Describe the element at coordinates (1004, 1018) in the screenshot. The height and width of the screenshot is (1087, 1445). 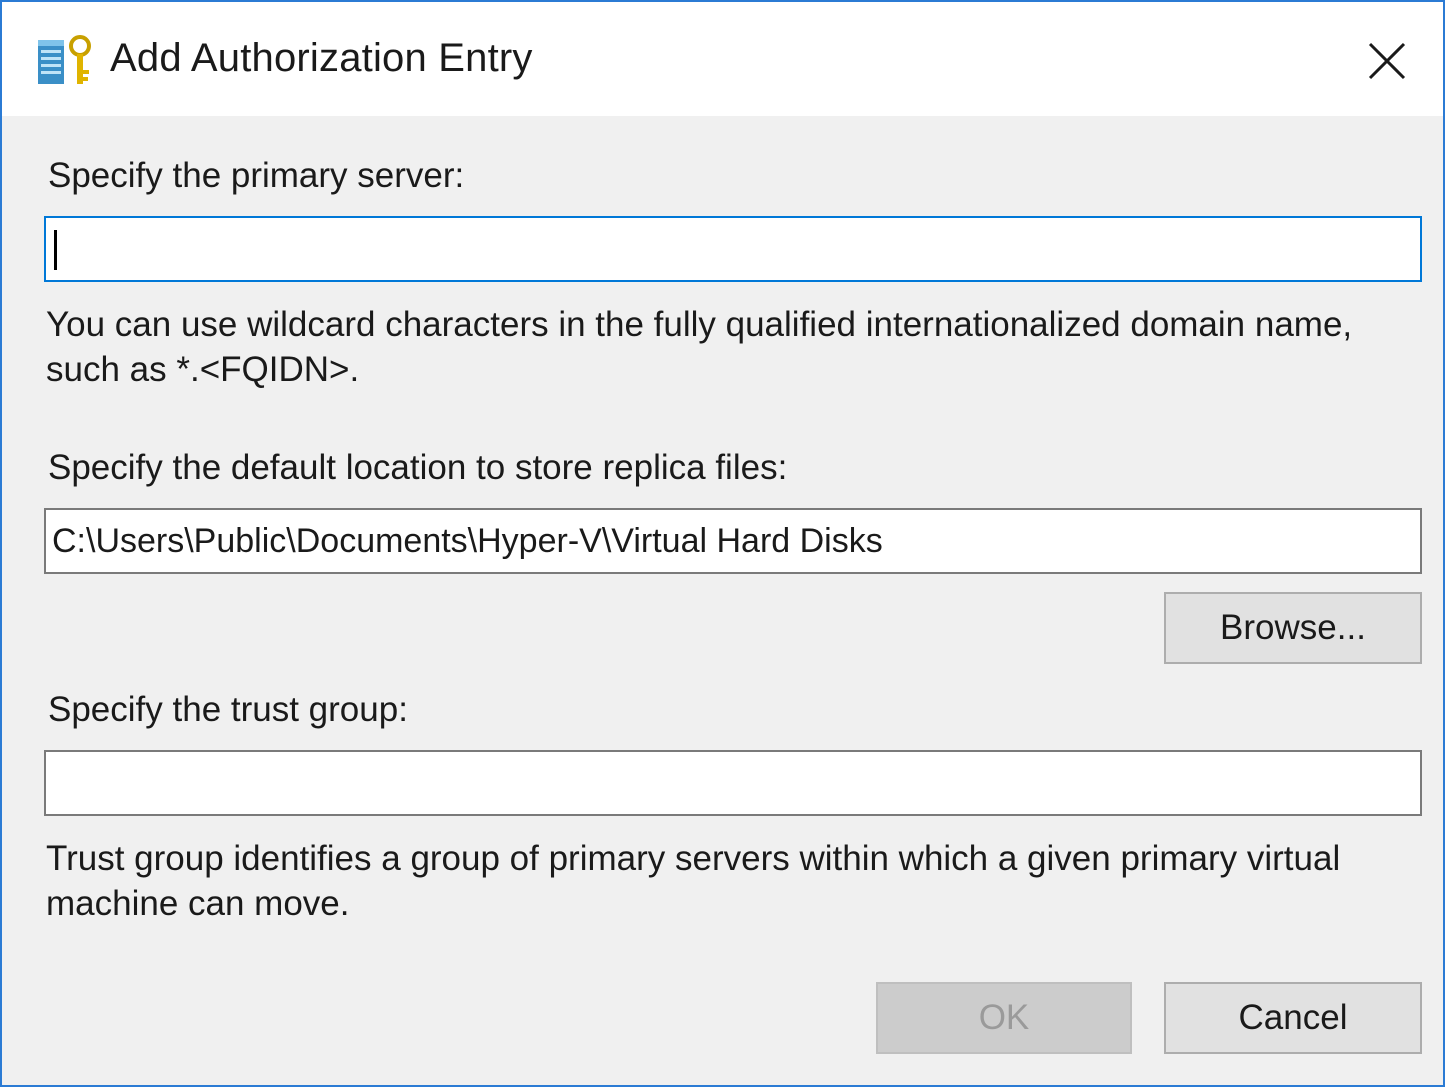
I see `ok-button: OK` at that location.